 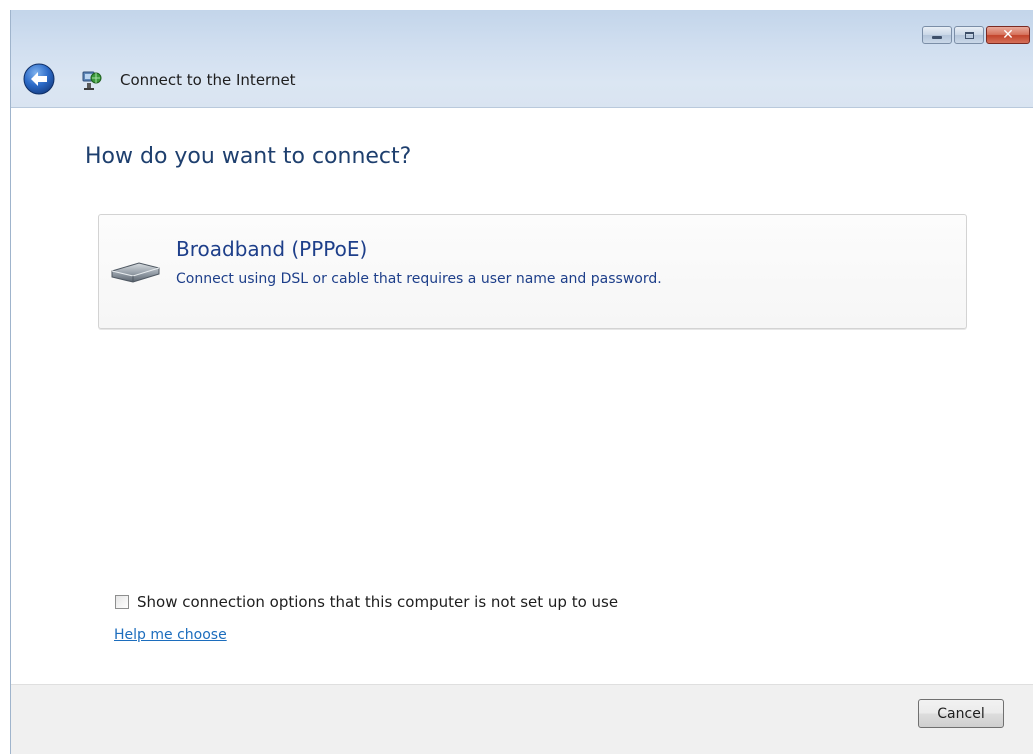 What do you see at coordinates (937, 37) in the screenshot?
I see `minimize-icon` at bounding box center [937, 37].